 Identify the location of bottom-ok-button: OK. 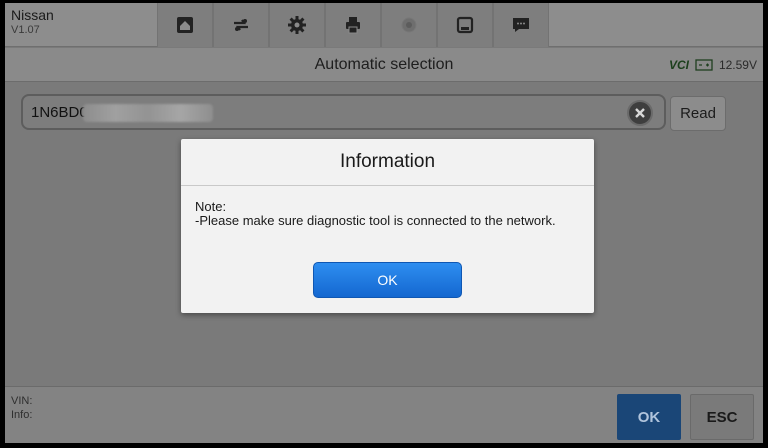
(649, 417).